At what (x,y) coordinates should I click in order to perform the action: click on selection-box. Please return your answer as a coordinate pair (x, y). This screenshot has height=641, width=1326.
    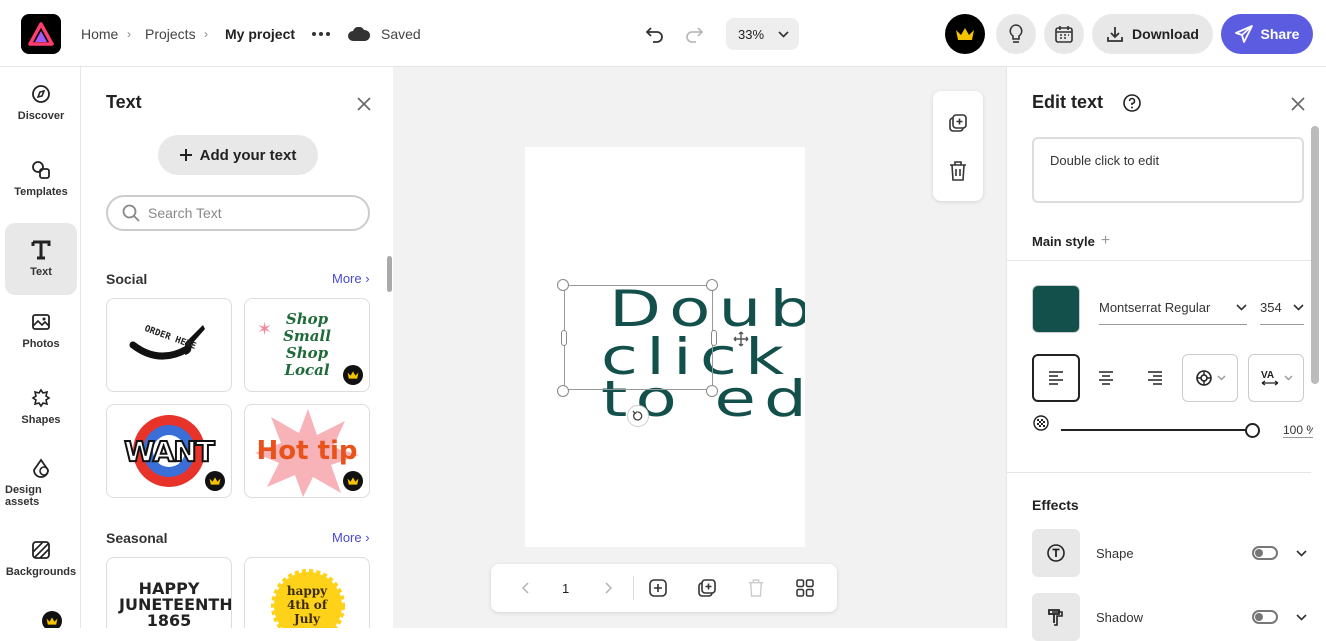
    Looking at the image, I should click on (638, 337).